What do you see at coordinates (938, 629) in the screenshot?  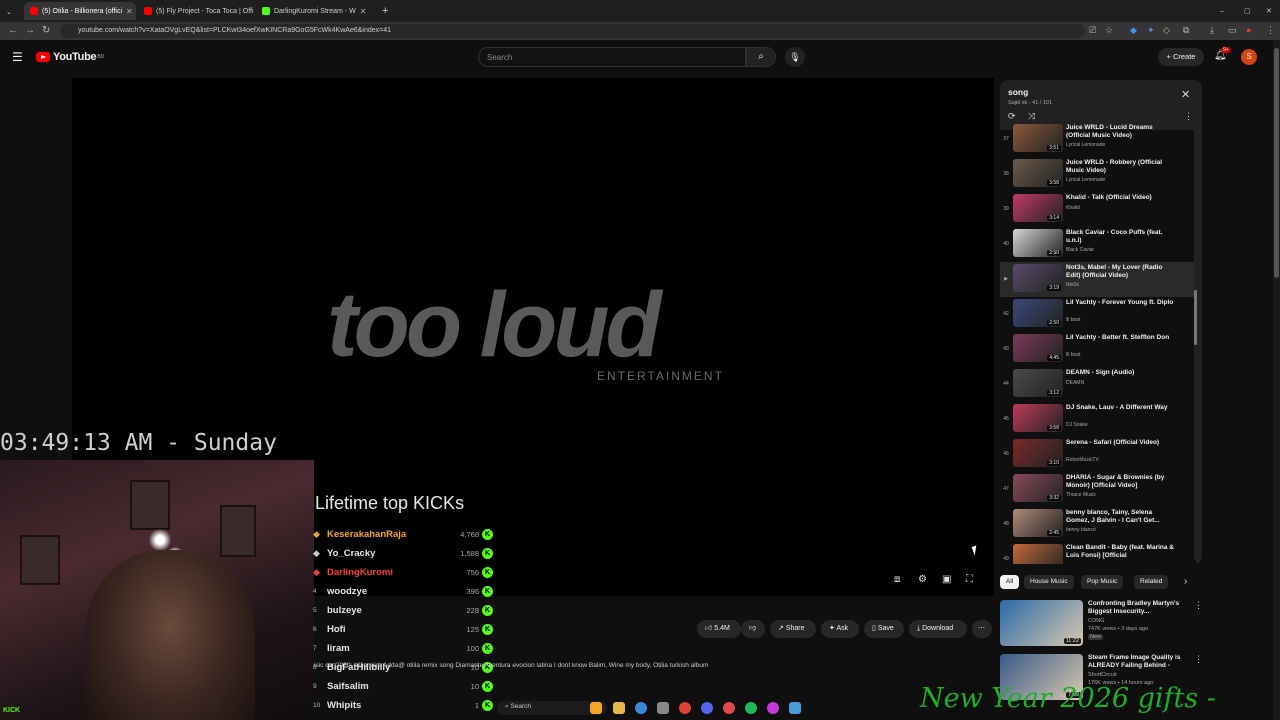 I see `download-button: ⤓ Download` at bounding box center [938, 629].